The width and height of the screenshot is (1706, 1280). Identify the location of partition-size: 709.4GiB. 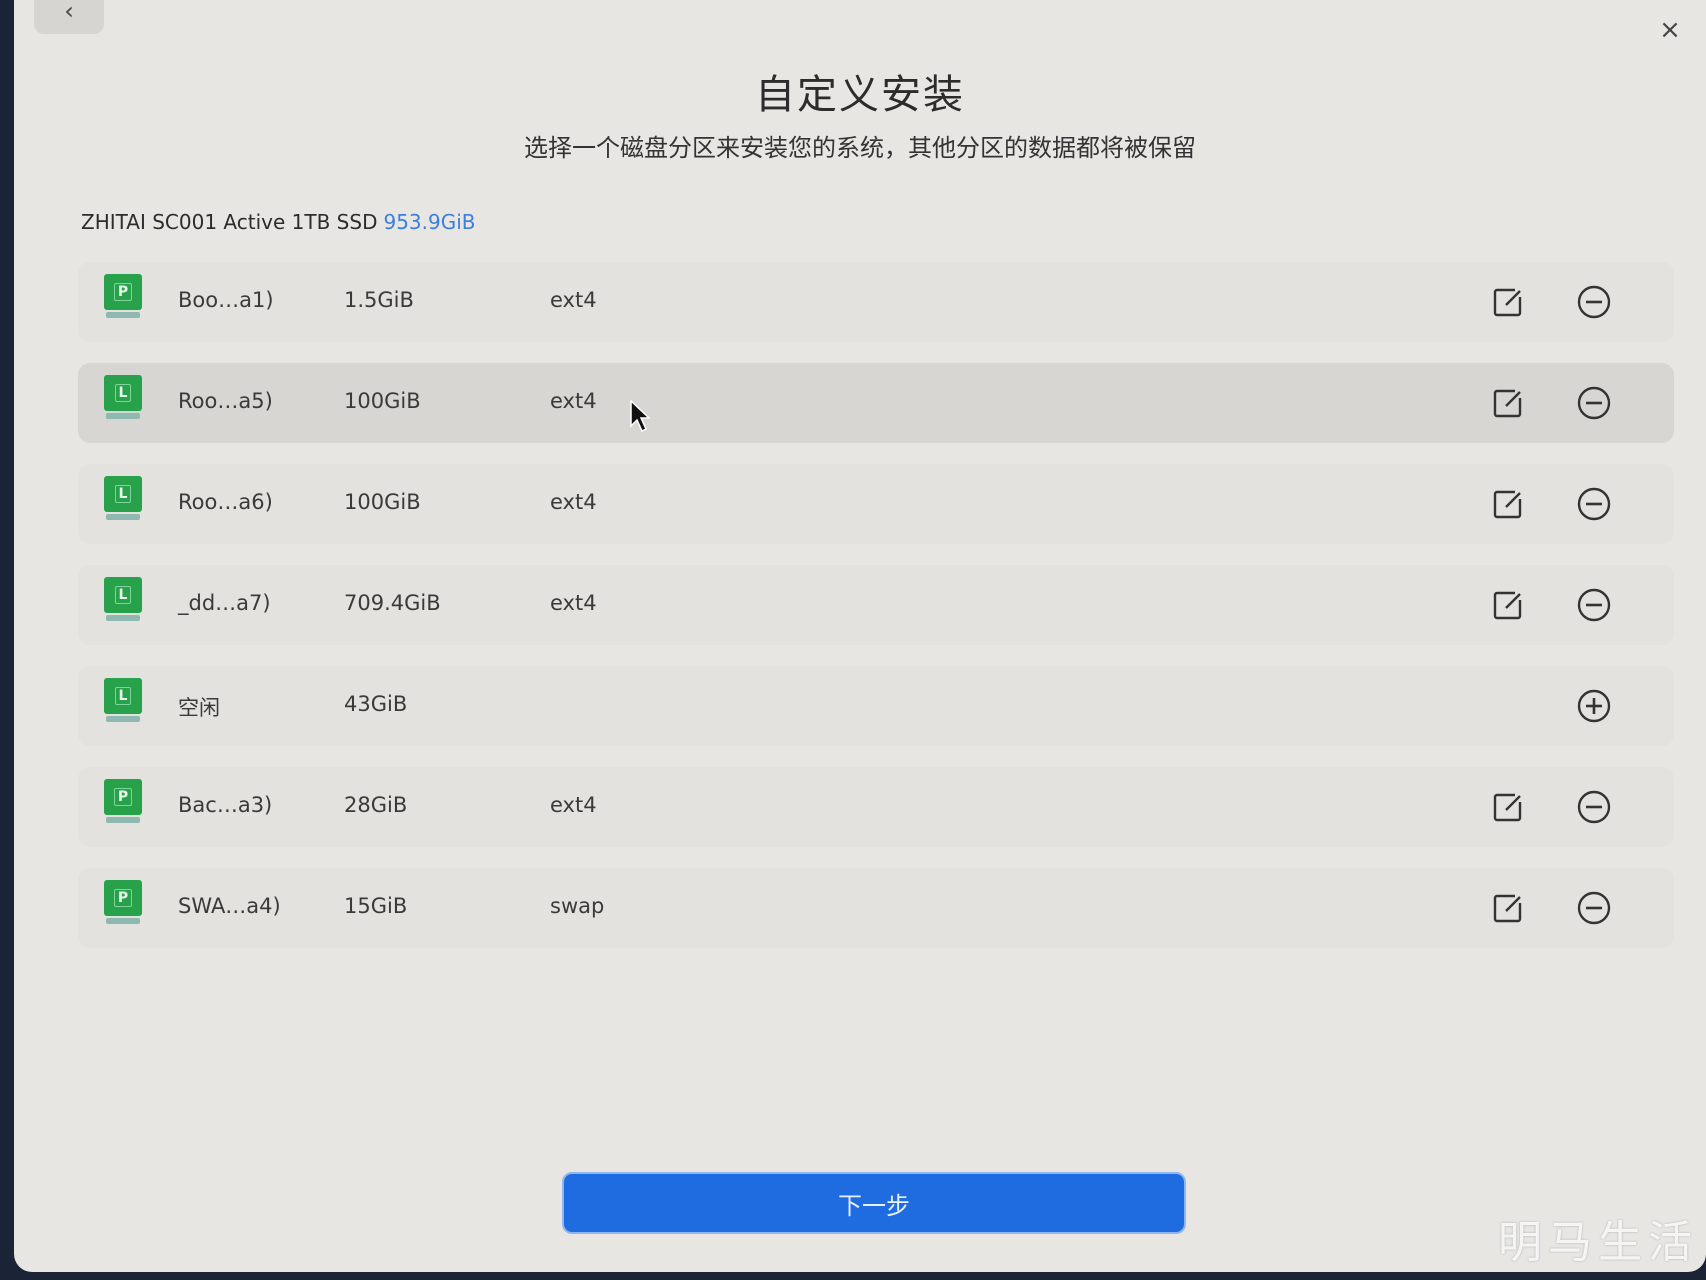
(392, 603).